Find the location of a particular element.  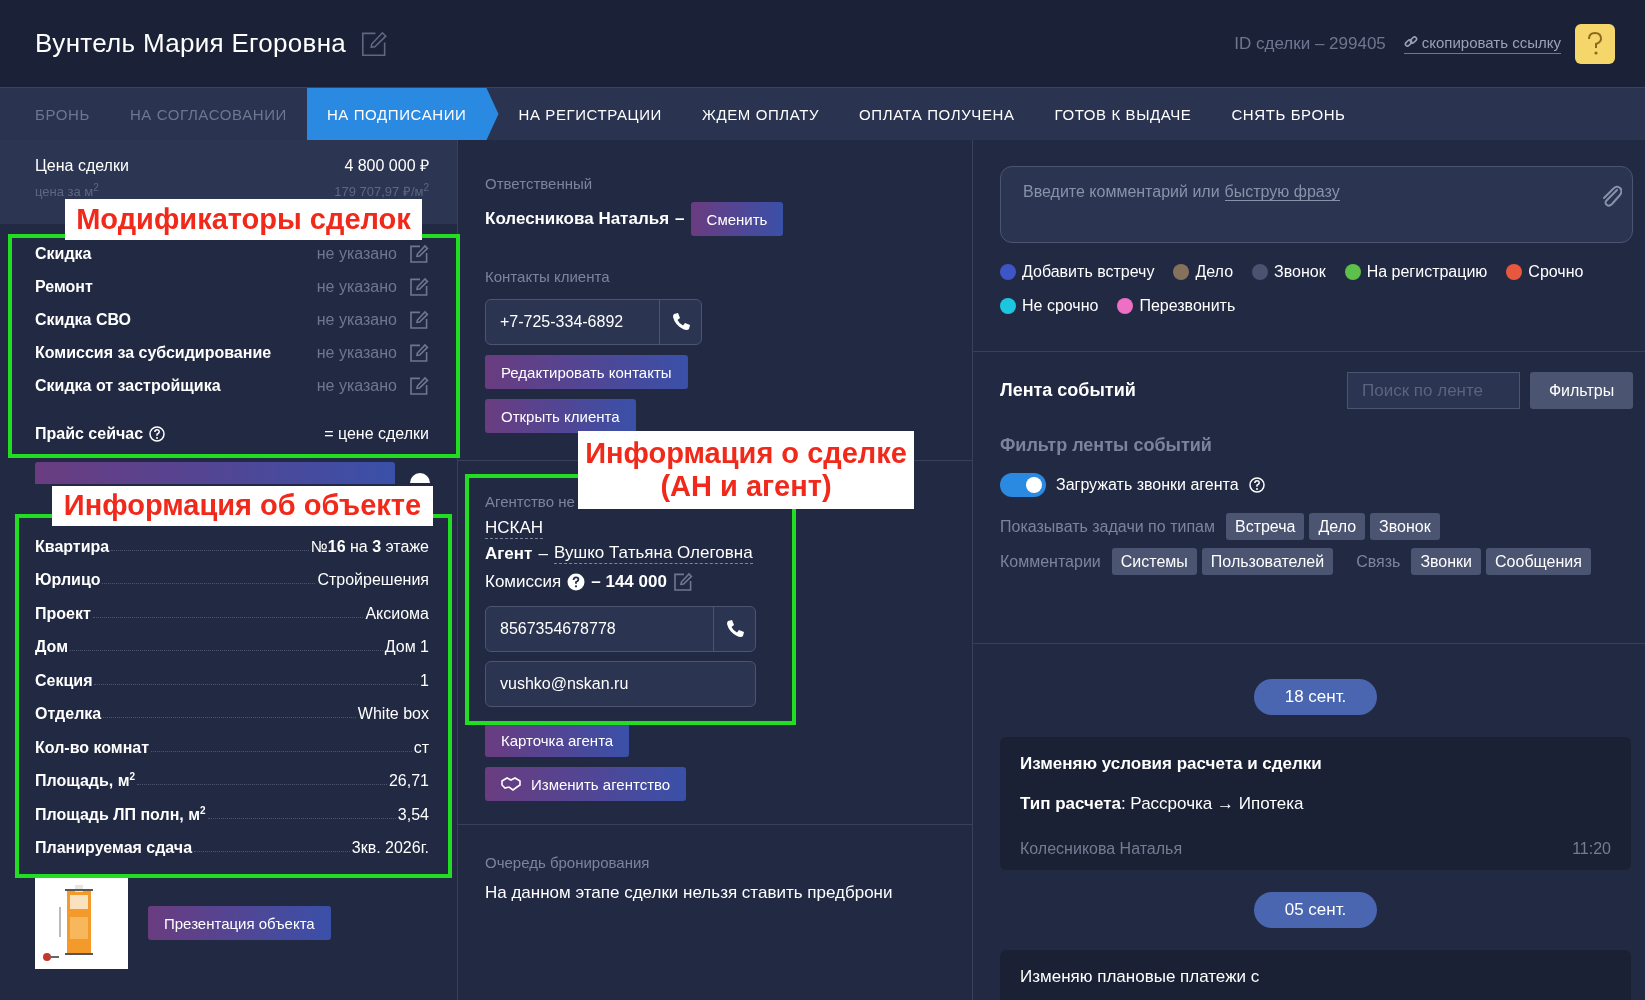

filter-chip: Системы is located at coordinates (1154, 561).